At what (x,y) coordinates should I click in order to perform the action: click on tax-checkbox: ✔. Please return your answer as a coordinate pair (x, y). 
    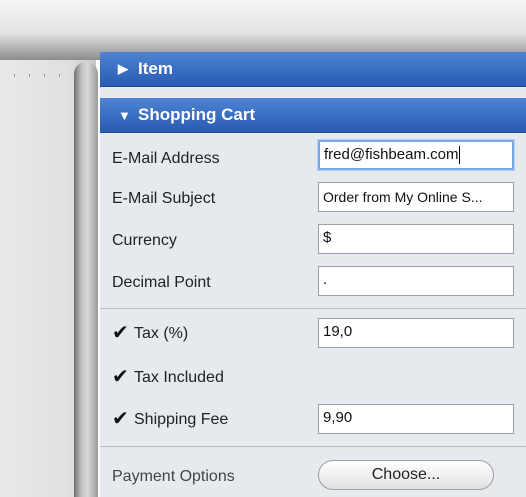
    Looking at the image, I should click on (121, 333).